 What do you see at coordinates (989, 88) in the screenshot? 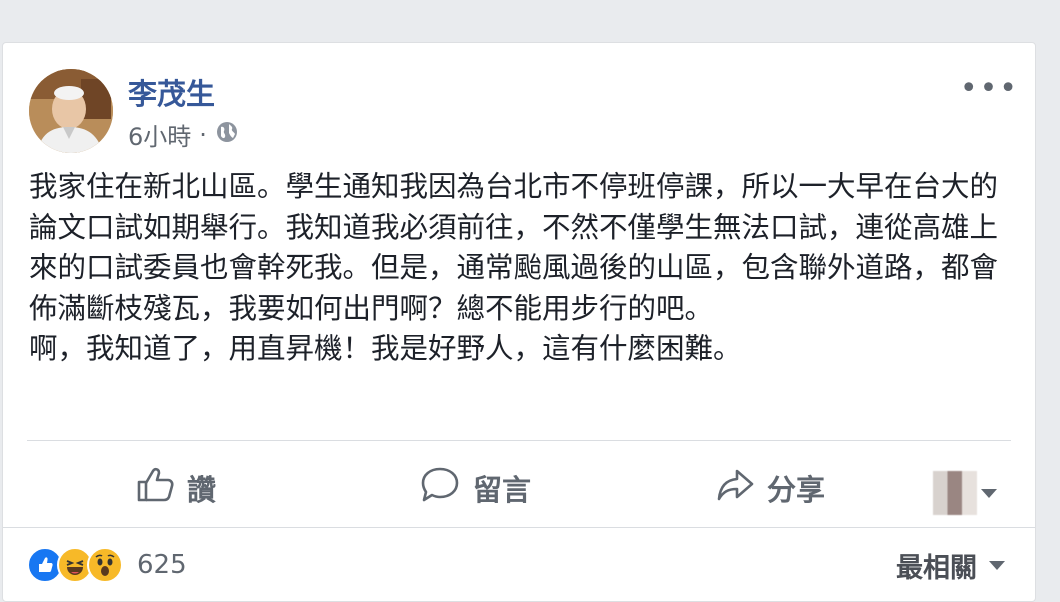
I see `more-options-button: •••` at bounding box center [989, 88].